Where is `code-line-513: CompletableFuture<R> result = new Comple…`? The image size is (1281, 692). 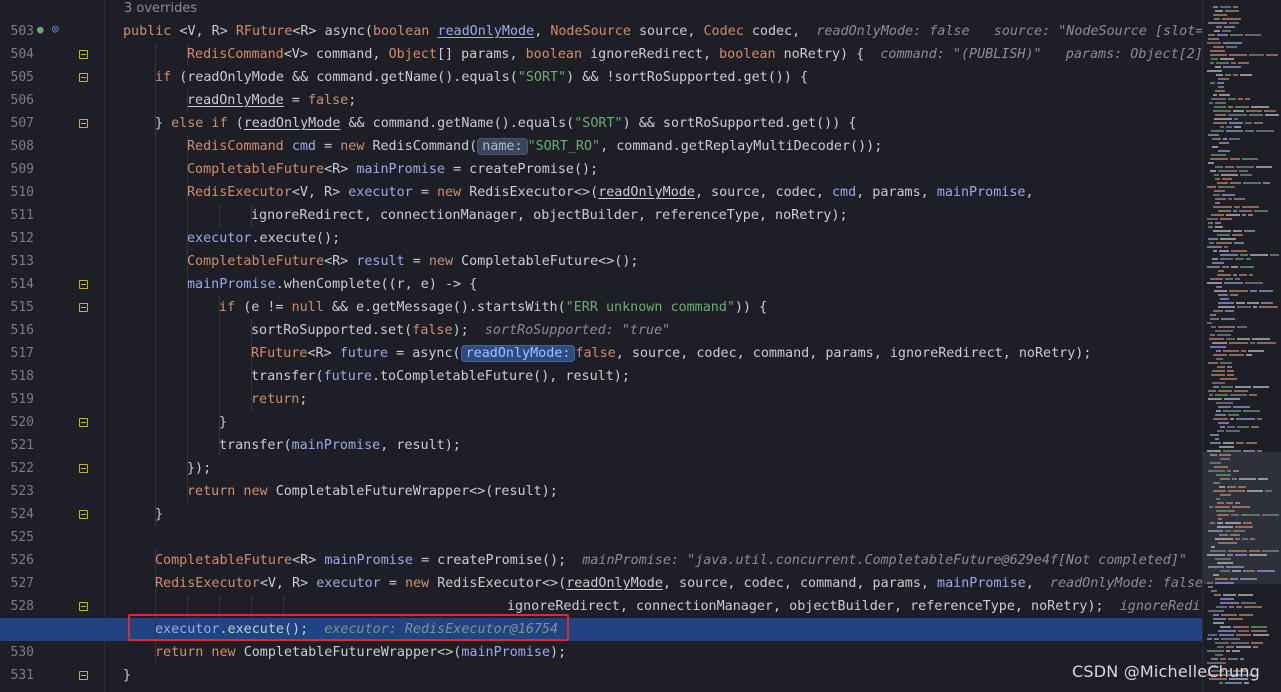
code-line-513: CompletableFuture<R> result = new Comple… is located at coordinates (653, 261).